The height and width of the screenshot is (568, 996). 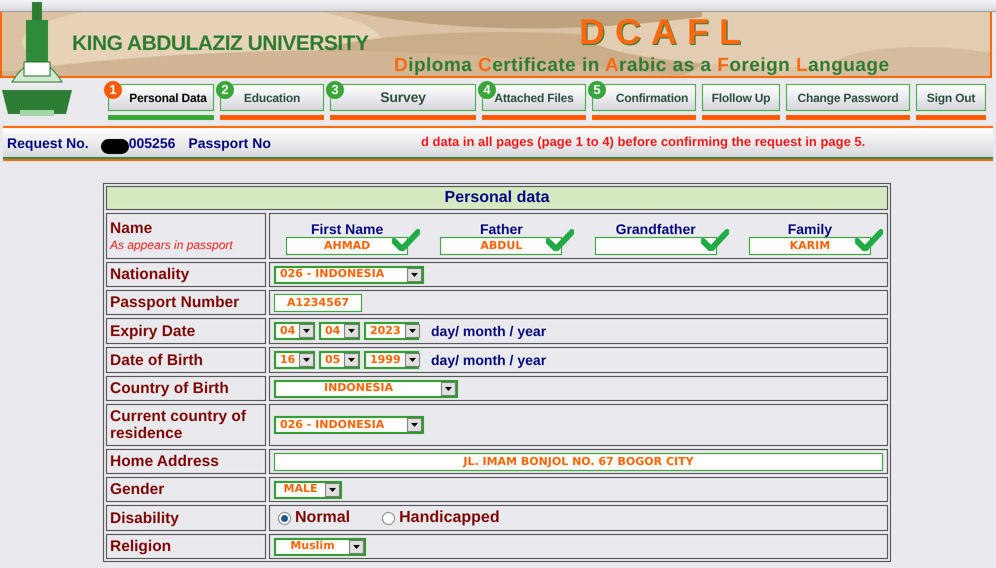 What do you see at coordinates (294, 360) in the screenshot?
I see `dropdown-field: 16` at bounding box center [294, 360].